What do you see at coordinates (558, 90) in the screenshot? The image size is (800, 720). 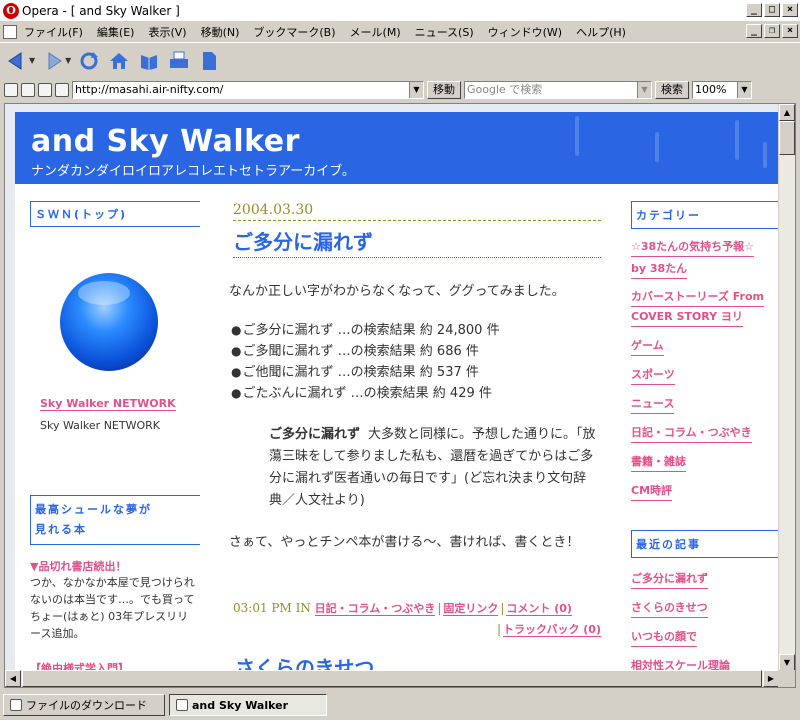 I see `search-input: Google で検索 ▼` at bounding box center [558, 90].